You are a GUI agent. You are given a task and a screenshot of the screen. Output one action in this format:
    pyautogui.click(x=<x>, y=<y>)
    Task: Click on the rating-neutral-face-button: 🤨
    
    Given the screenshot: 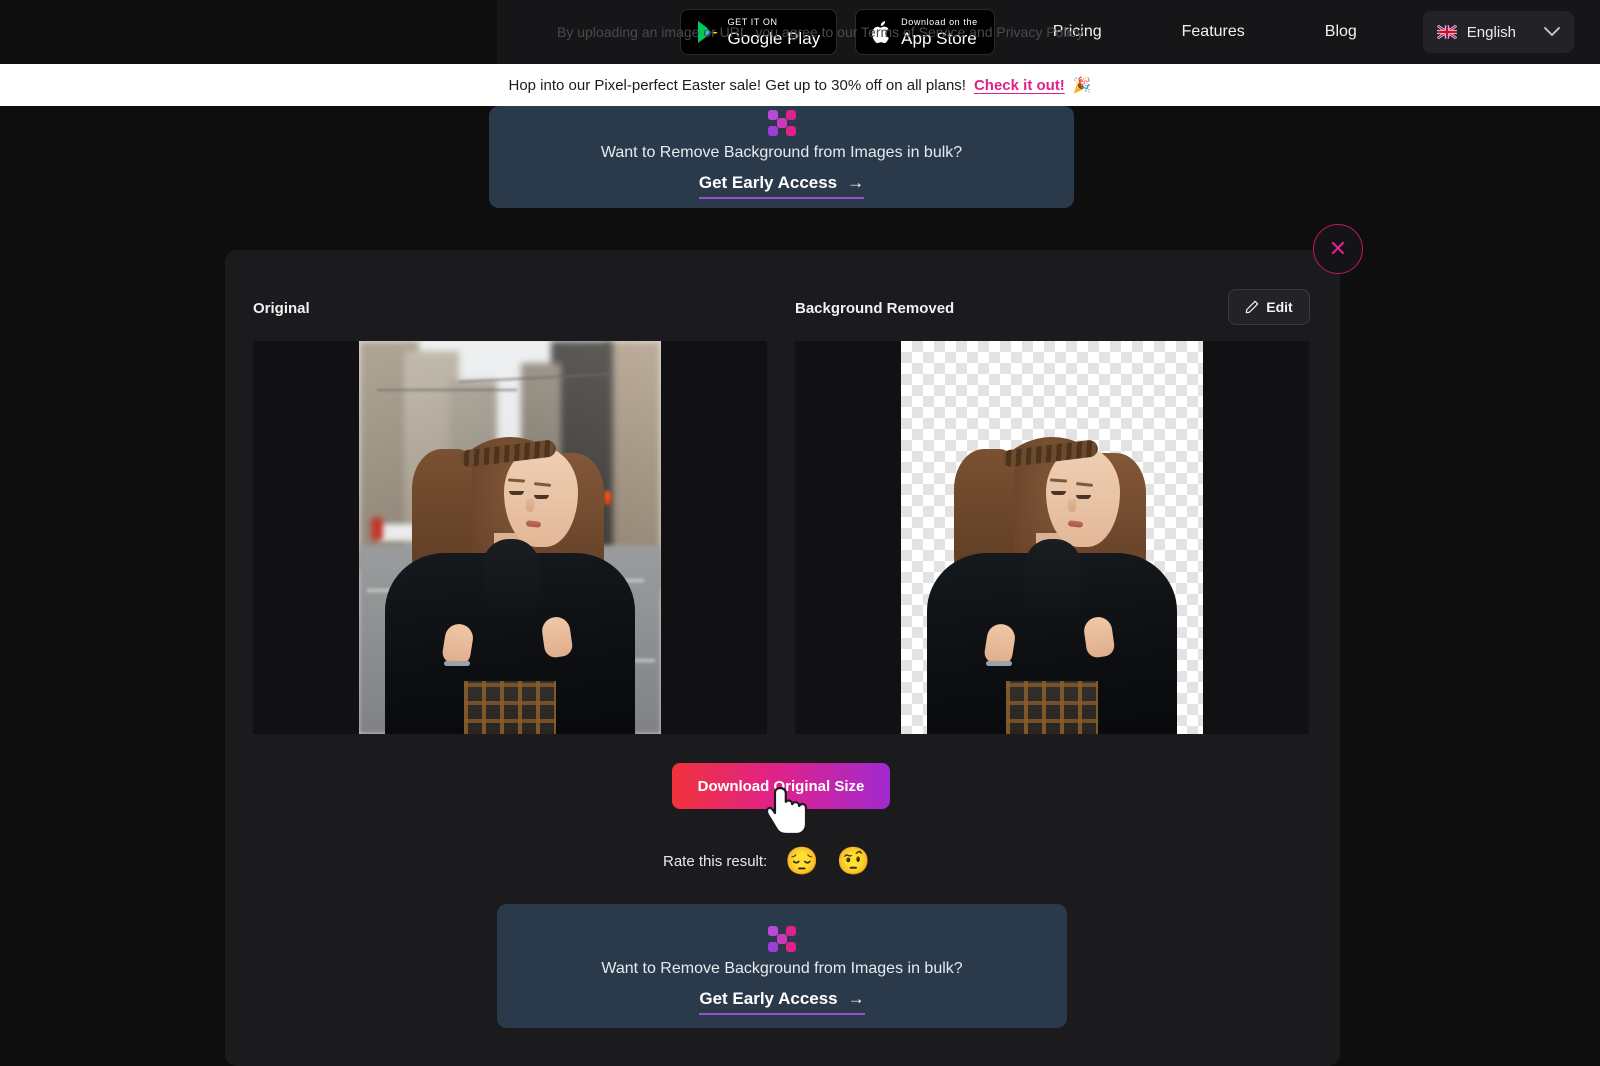 What is the action you would take?
    pyautogui.click(x=854, y=861)
    